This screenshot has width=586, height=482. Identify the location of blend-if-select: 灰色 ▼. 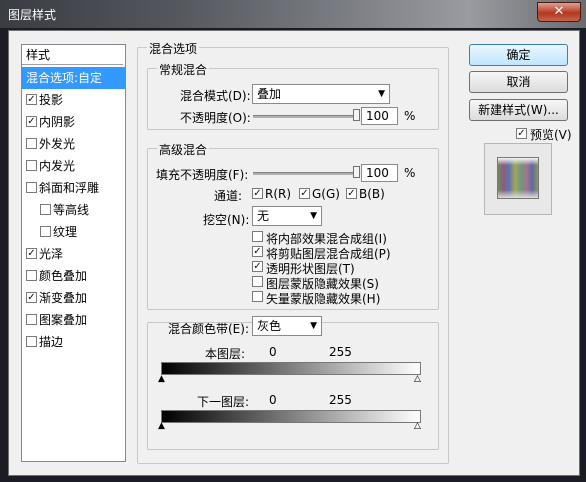
(287, 326).